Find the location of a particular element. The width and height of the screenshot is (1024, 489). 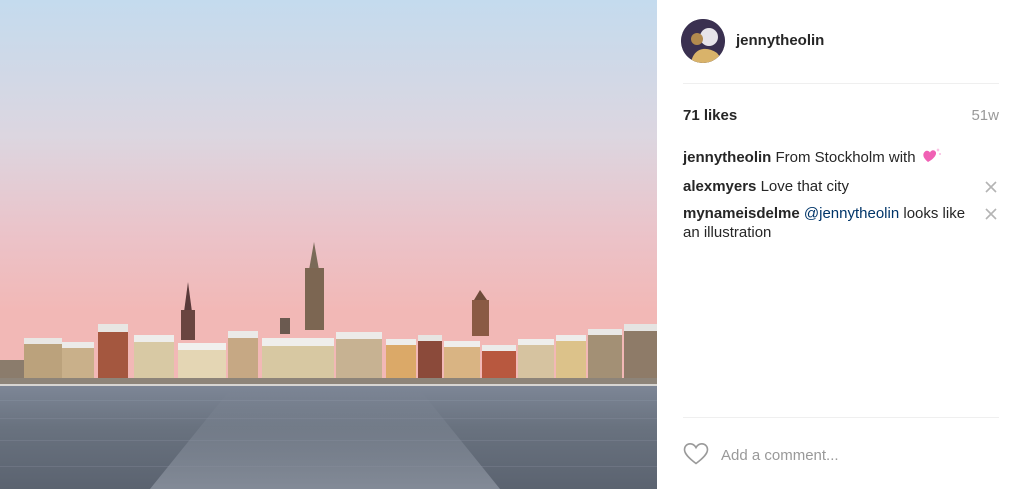

comment-text: From Stockholm with is located at coordinates (845, 157).